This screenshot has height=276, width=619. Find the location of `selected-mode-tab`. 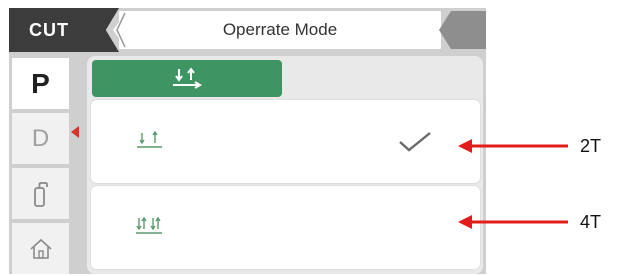

selected-mode-tab is located at coordinates (187, 78).